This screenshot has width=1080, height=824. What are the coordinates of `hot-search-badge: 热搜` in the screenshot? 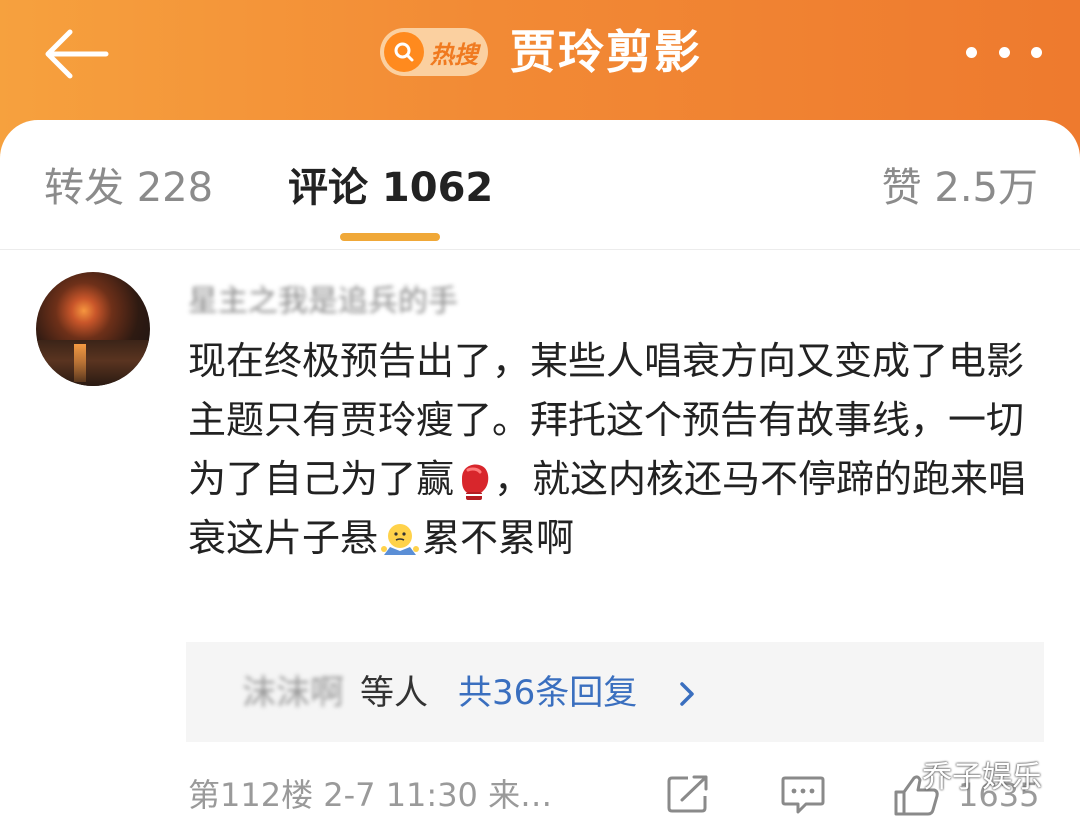 It's located at (434, 52).